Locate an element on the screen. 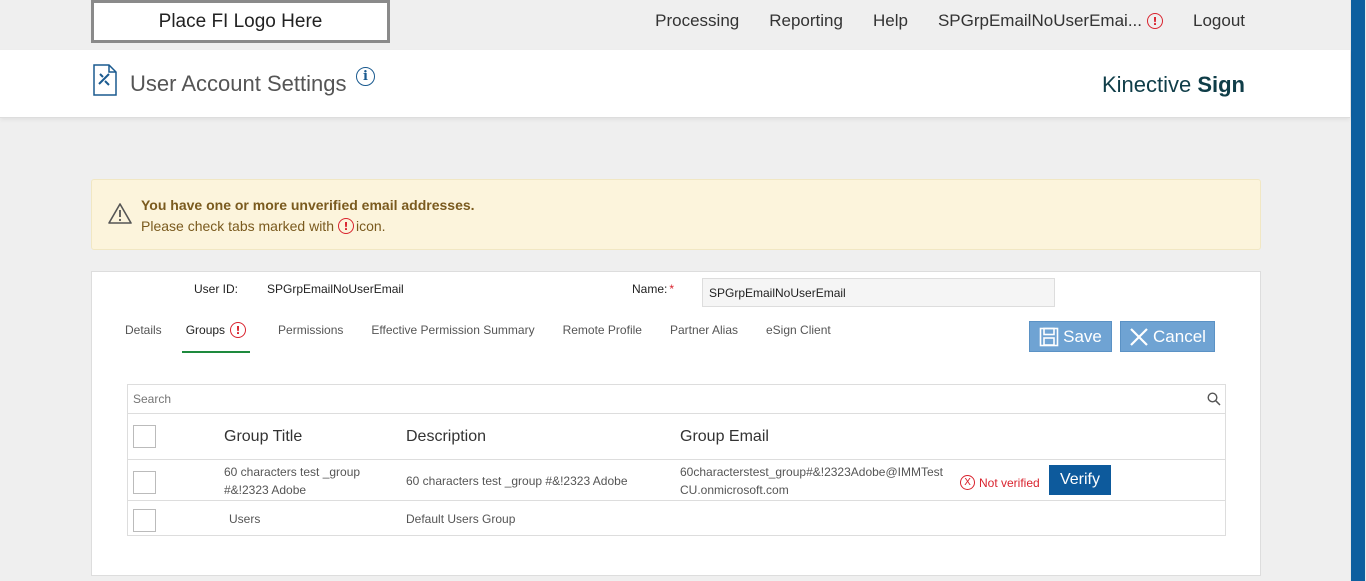 The height and width of the screenshot is (581, 1366). tab-label: Remote Profile is located at coordinates (602, 330).